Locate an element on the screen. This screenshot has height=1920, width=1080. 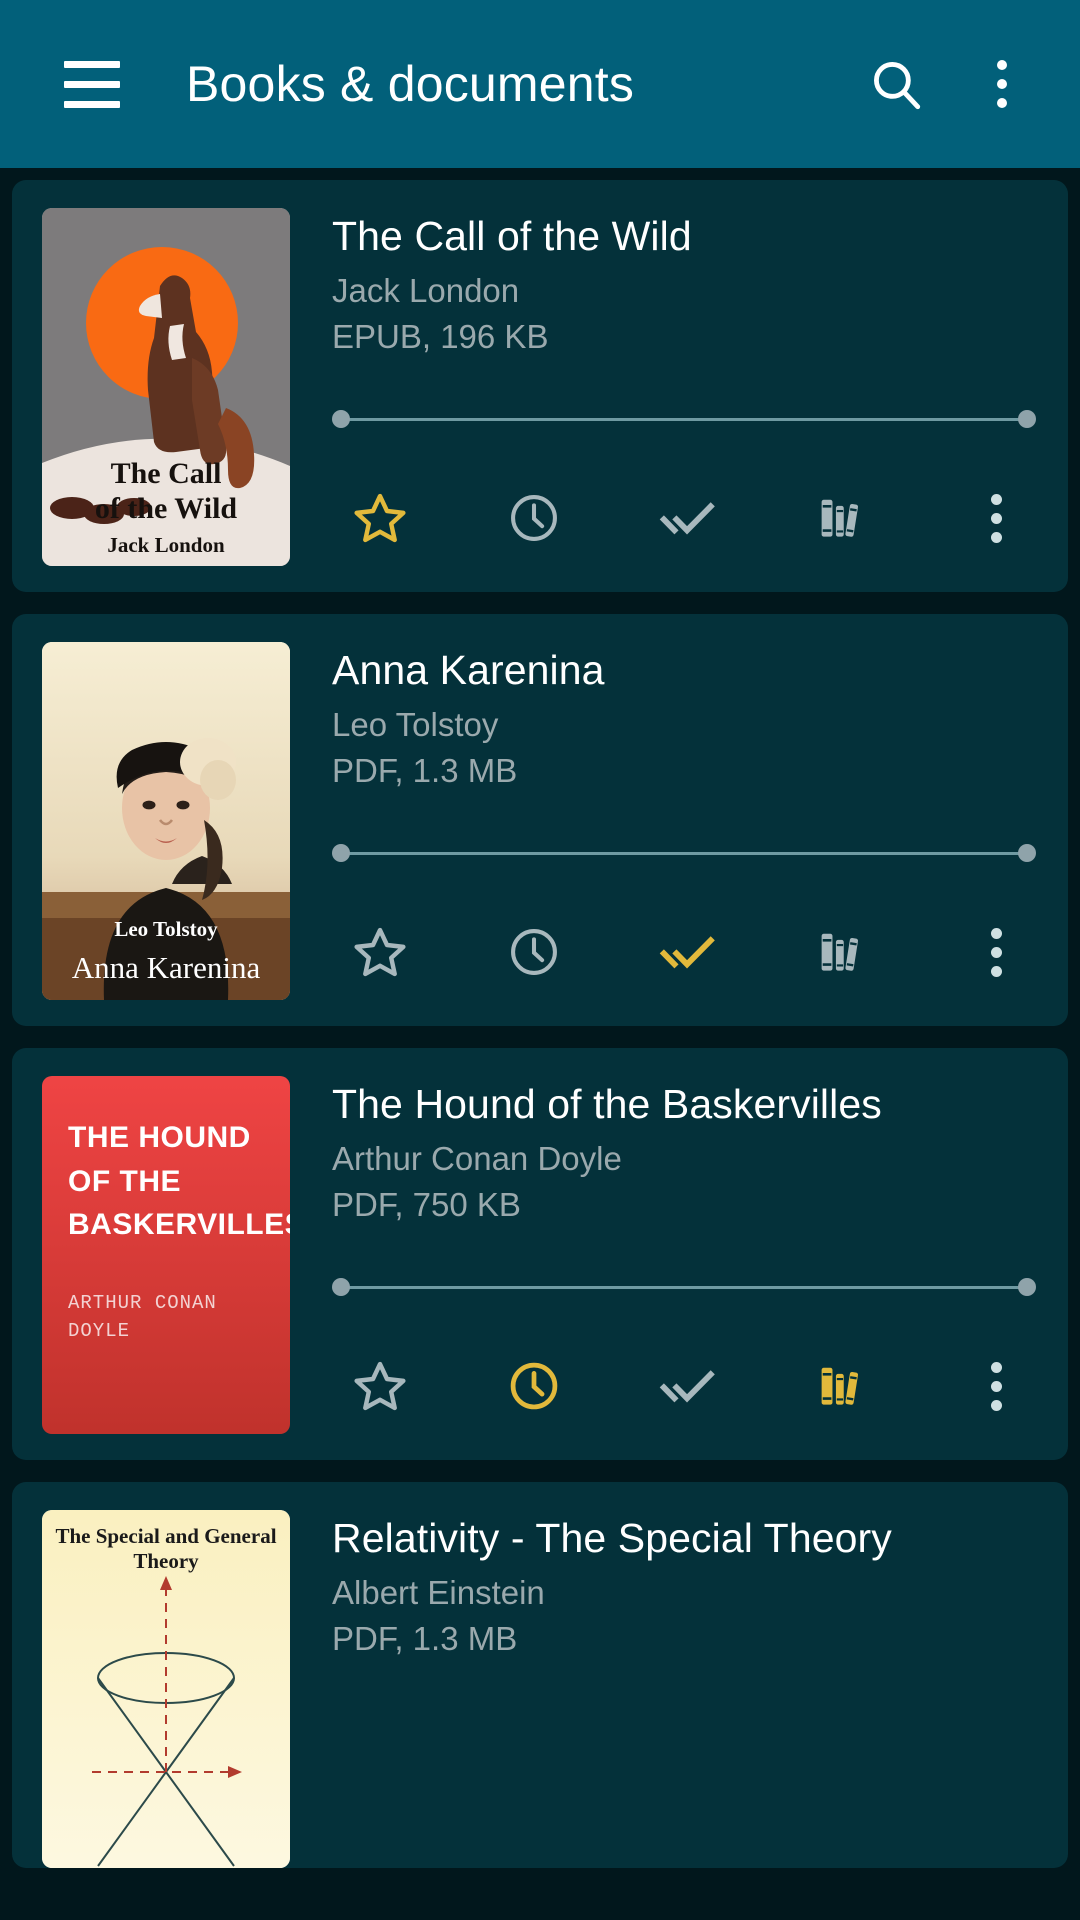
app-bar: Books & documents is located at coordinates (540, 84).